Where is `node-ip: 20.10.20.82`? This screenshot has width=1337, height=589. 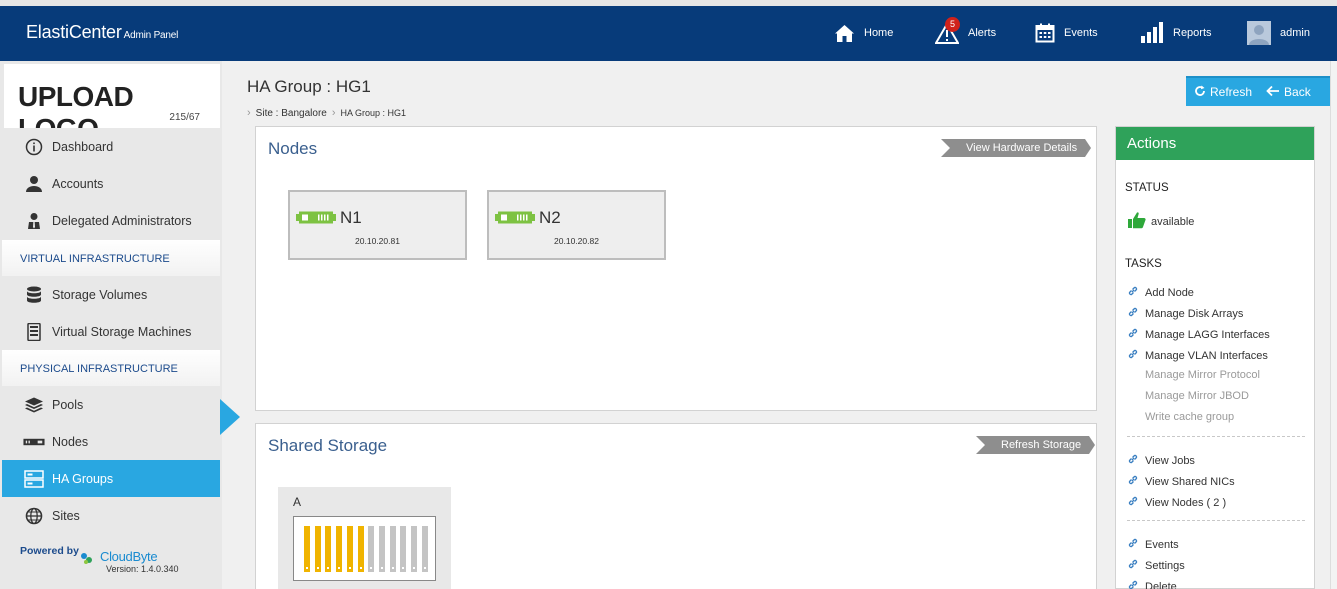
node-ip: 20.10.20.82 is located at coordinates (576, 241).